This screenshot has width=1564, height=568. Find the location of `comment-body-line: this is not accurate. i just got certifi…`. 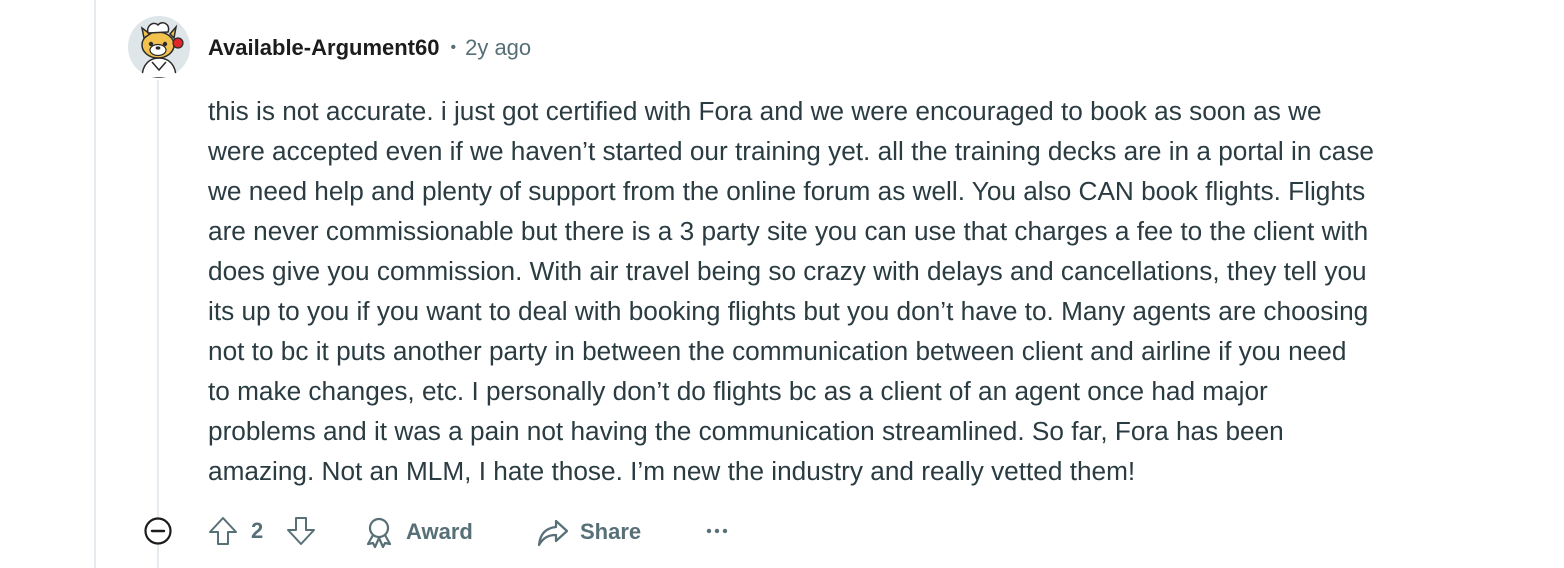

comment-body-line: this is not accurate. i just got certifi… is located at coordinates (765, 111).